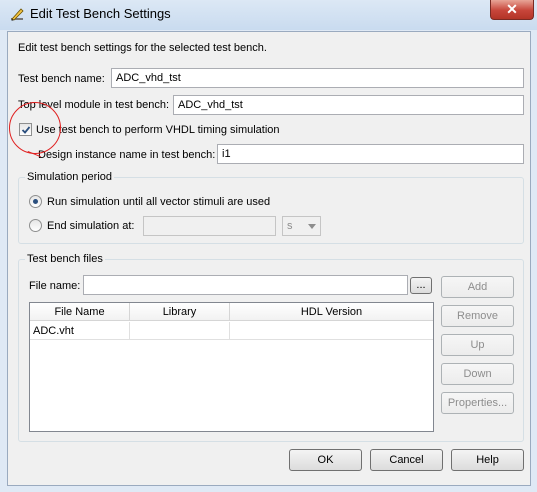 The height and width of the screenshot is (492, 537). Describe the element at coordinates (61, 79) in the screenshot. I see `test-bench-name-label: Test bench name:` at that location.